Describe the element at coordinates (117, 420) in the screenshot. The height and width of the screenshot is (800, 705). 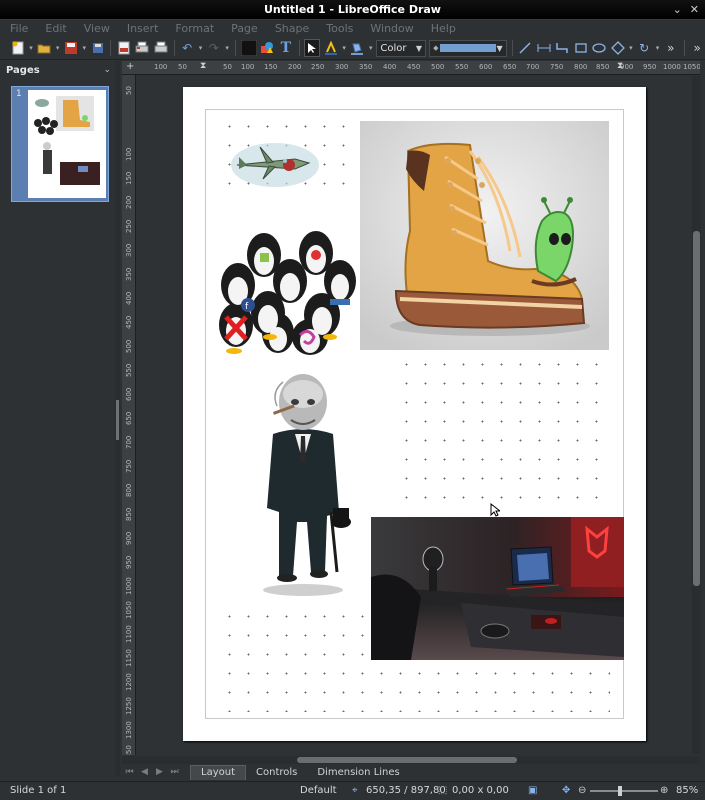
I see `splitter-grip` at that location.